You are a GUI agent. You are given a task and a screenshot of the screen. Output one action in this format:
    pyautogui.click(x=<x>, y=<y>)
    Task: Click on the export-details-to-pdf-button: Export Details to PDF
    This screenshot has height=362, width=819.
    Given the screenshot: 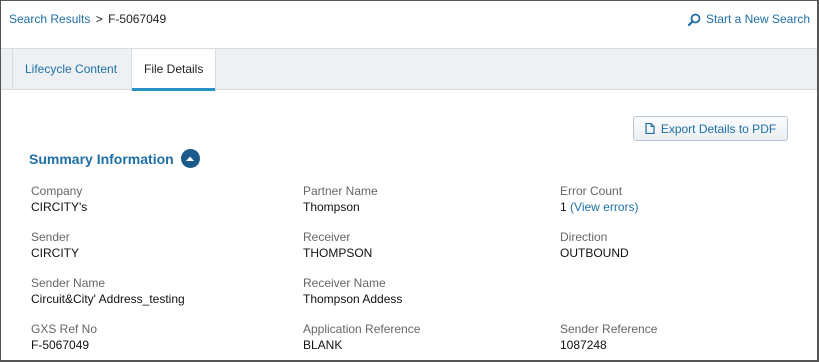 What is the action you would take?
    pyautogui.click(x=710, y=128)
    